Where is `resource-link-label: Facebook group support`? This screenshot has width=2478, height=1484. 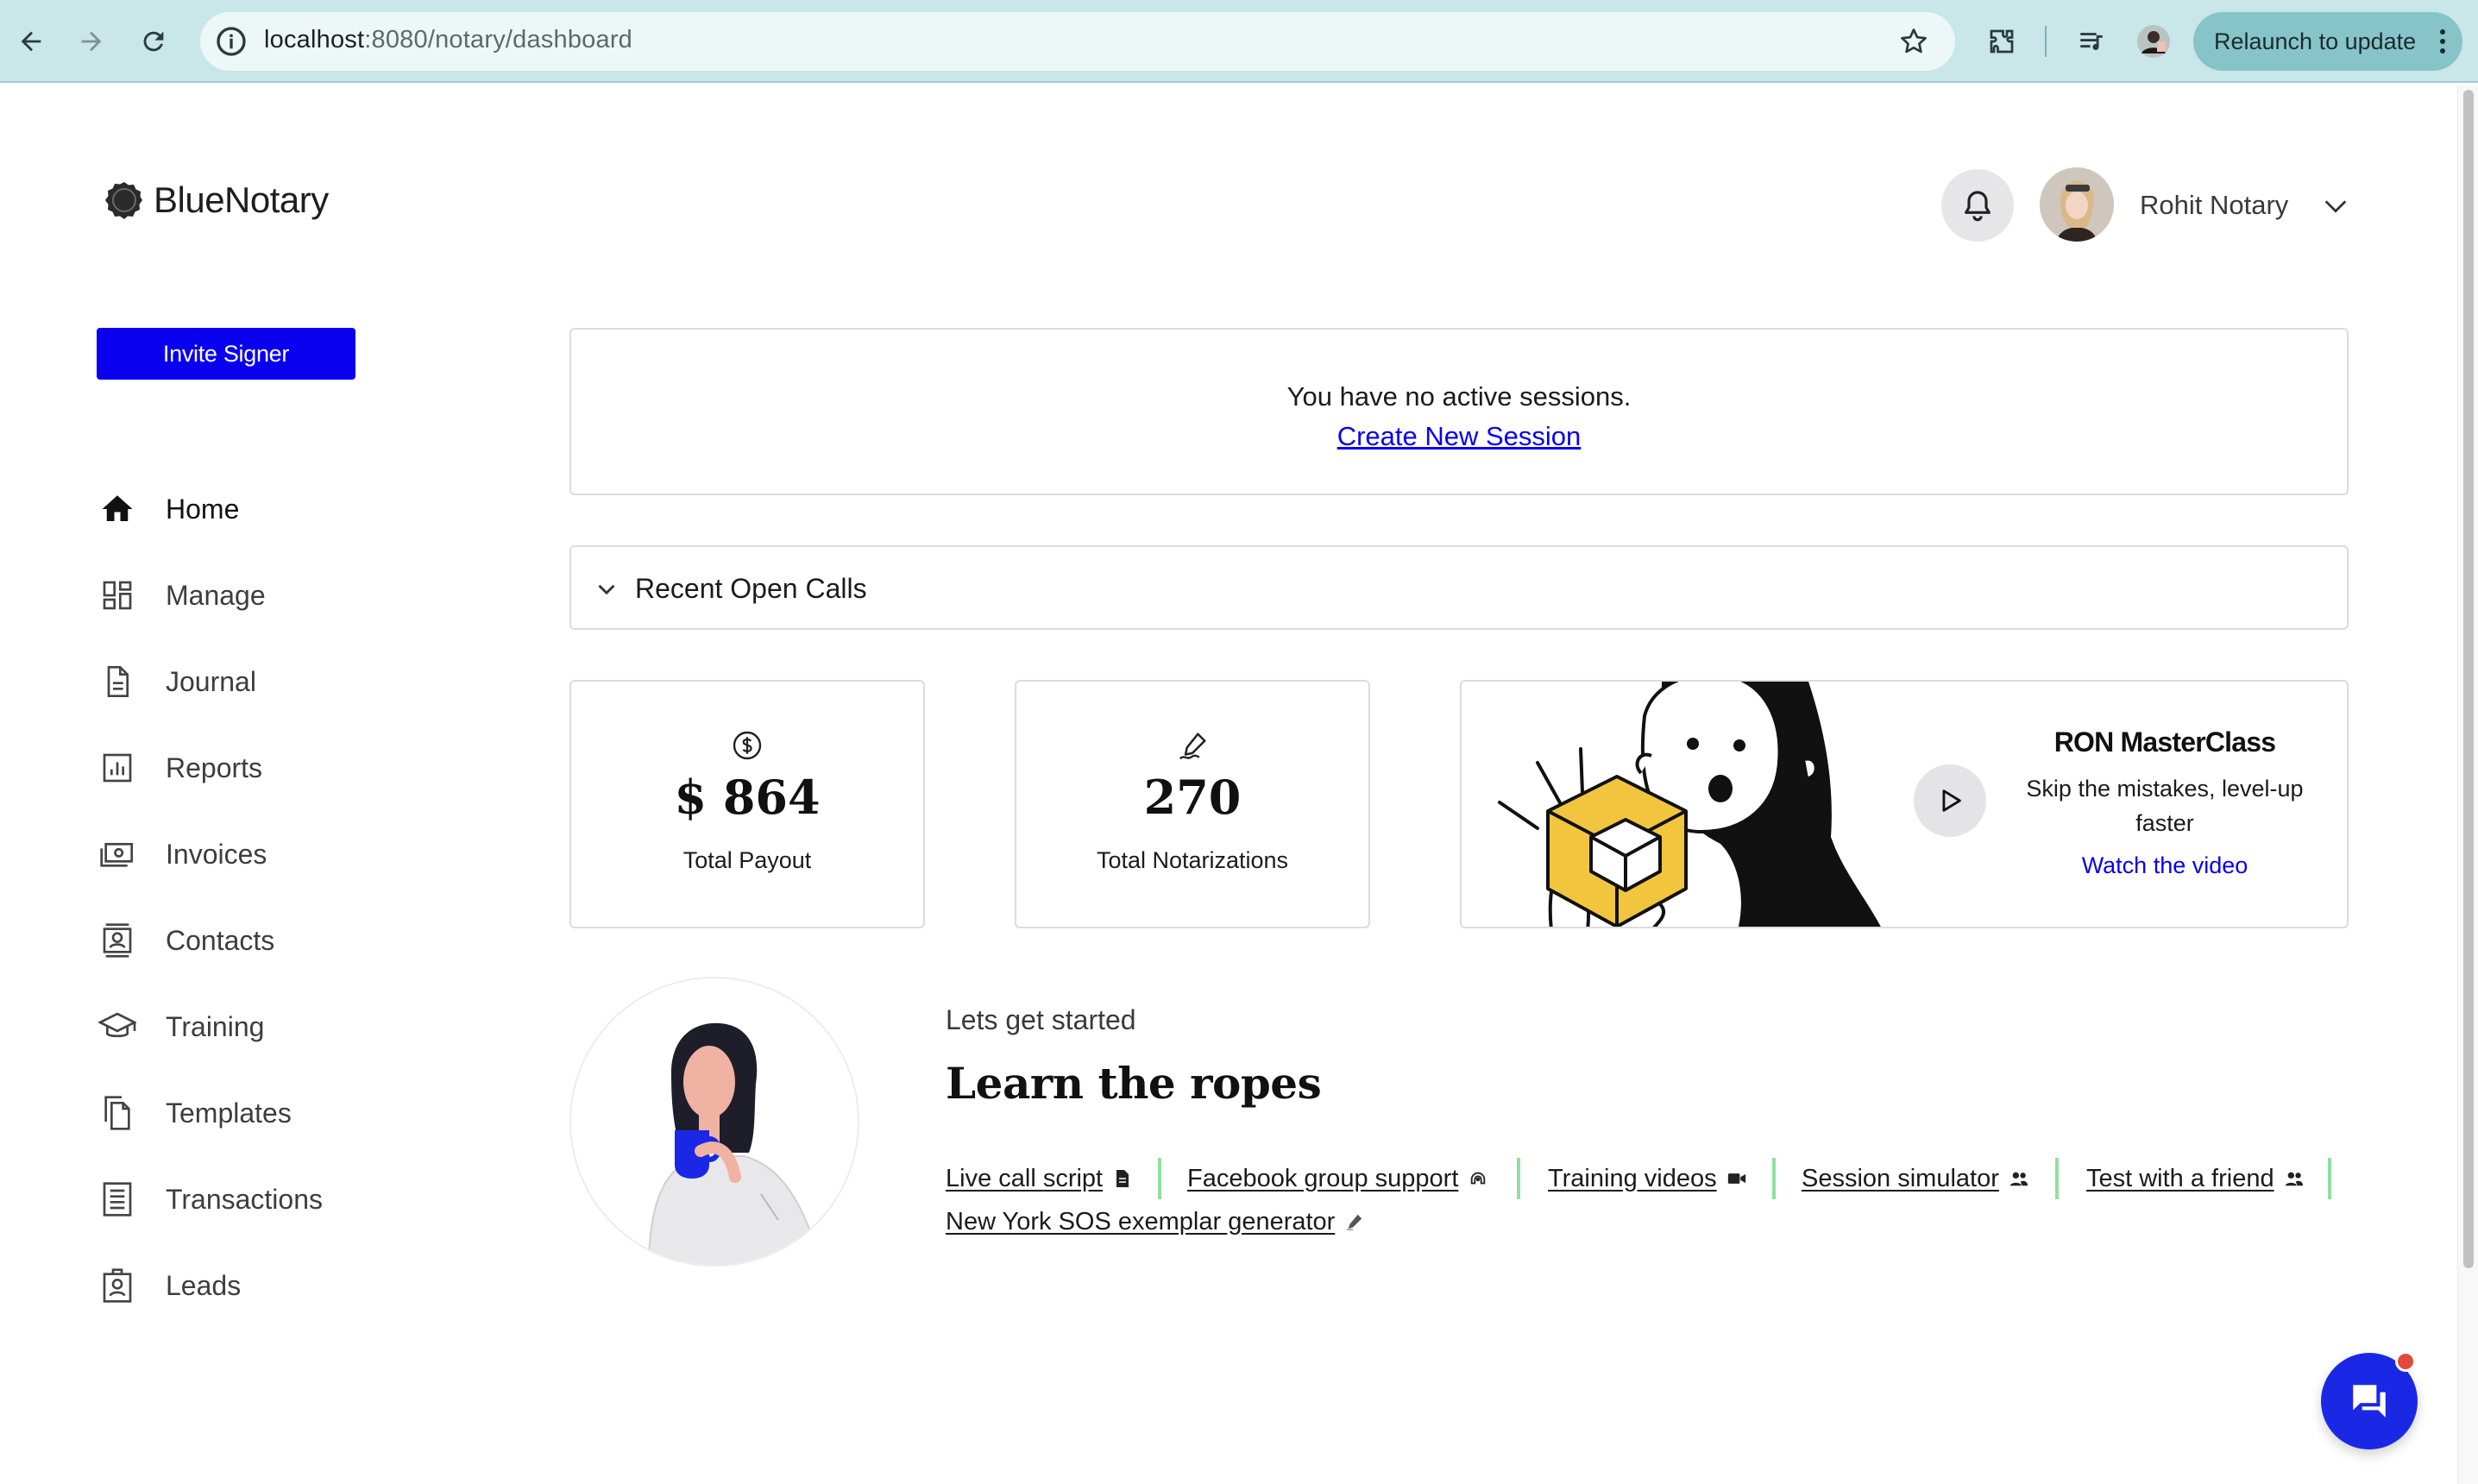
resource-link-label: Facebook group support is located at coordinates (1323, 1178).